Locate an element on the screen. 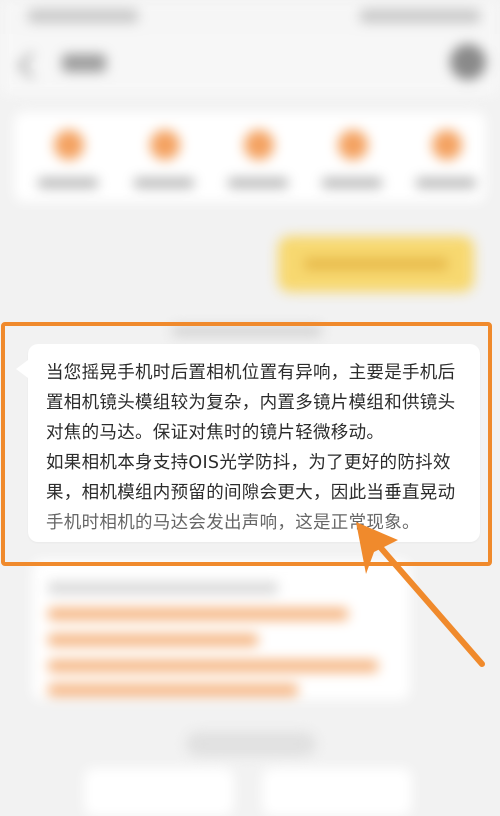 The width and height of the screenshot is (500, 816). status-bar-right-blurred is located at coordinates (420, 16).